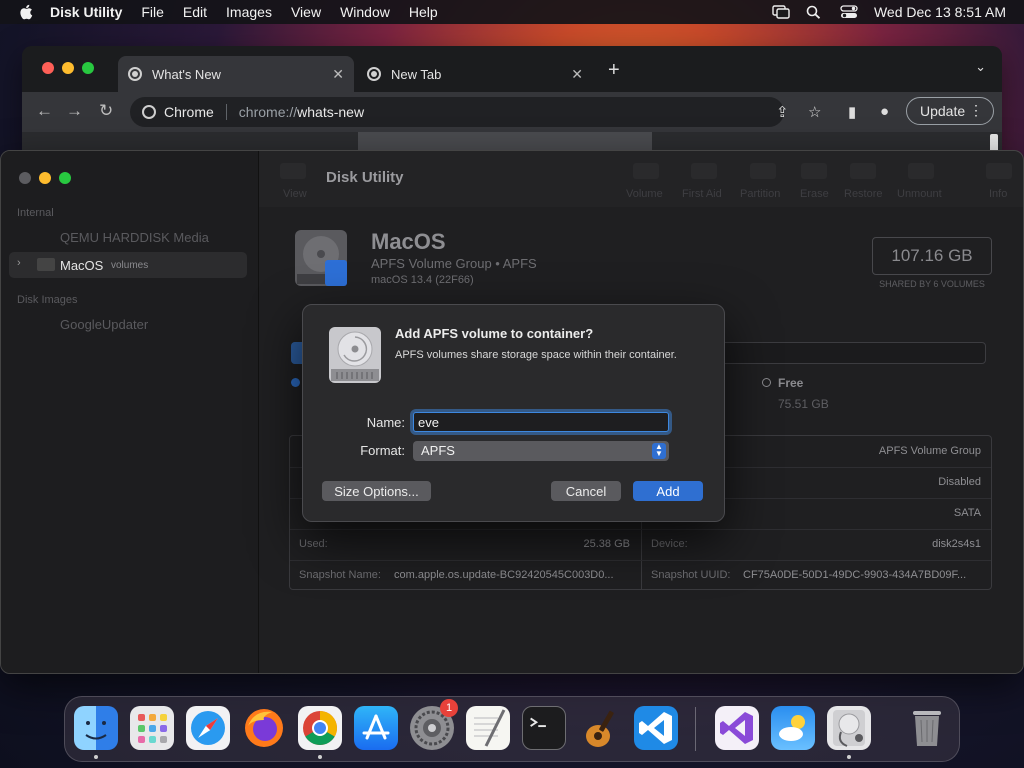 This screenshot has width=1024, height=768. What do you see at coordinates (704, 171) in the screenshot?
I see `first-aid-icon` at bounding box center [704, 171].